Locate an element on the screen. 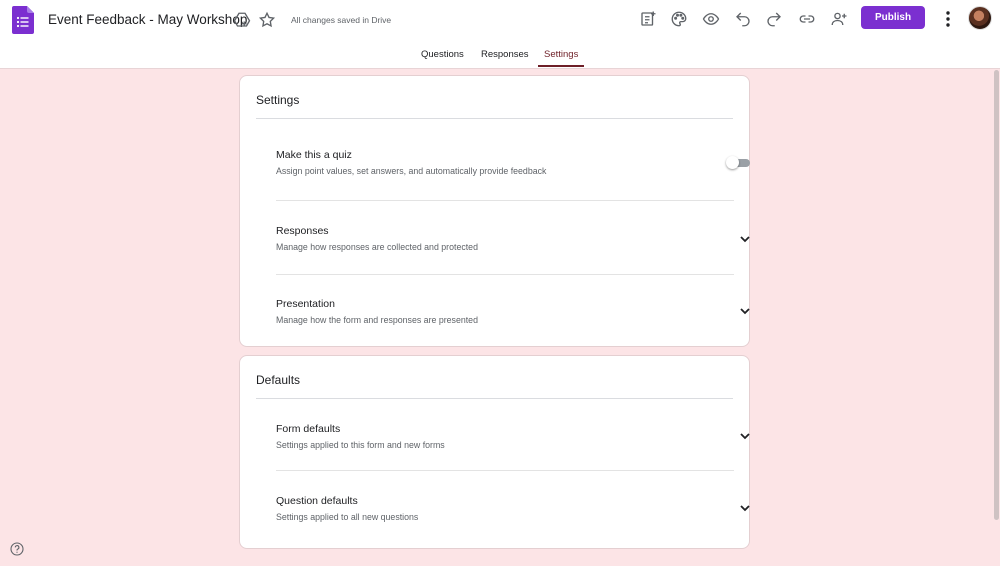  star-icon is located at coordinates (267, 20).